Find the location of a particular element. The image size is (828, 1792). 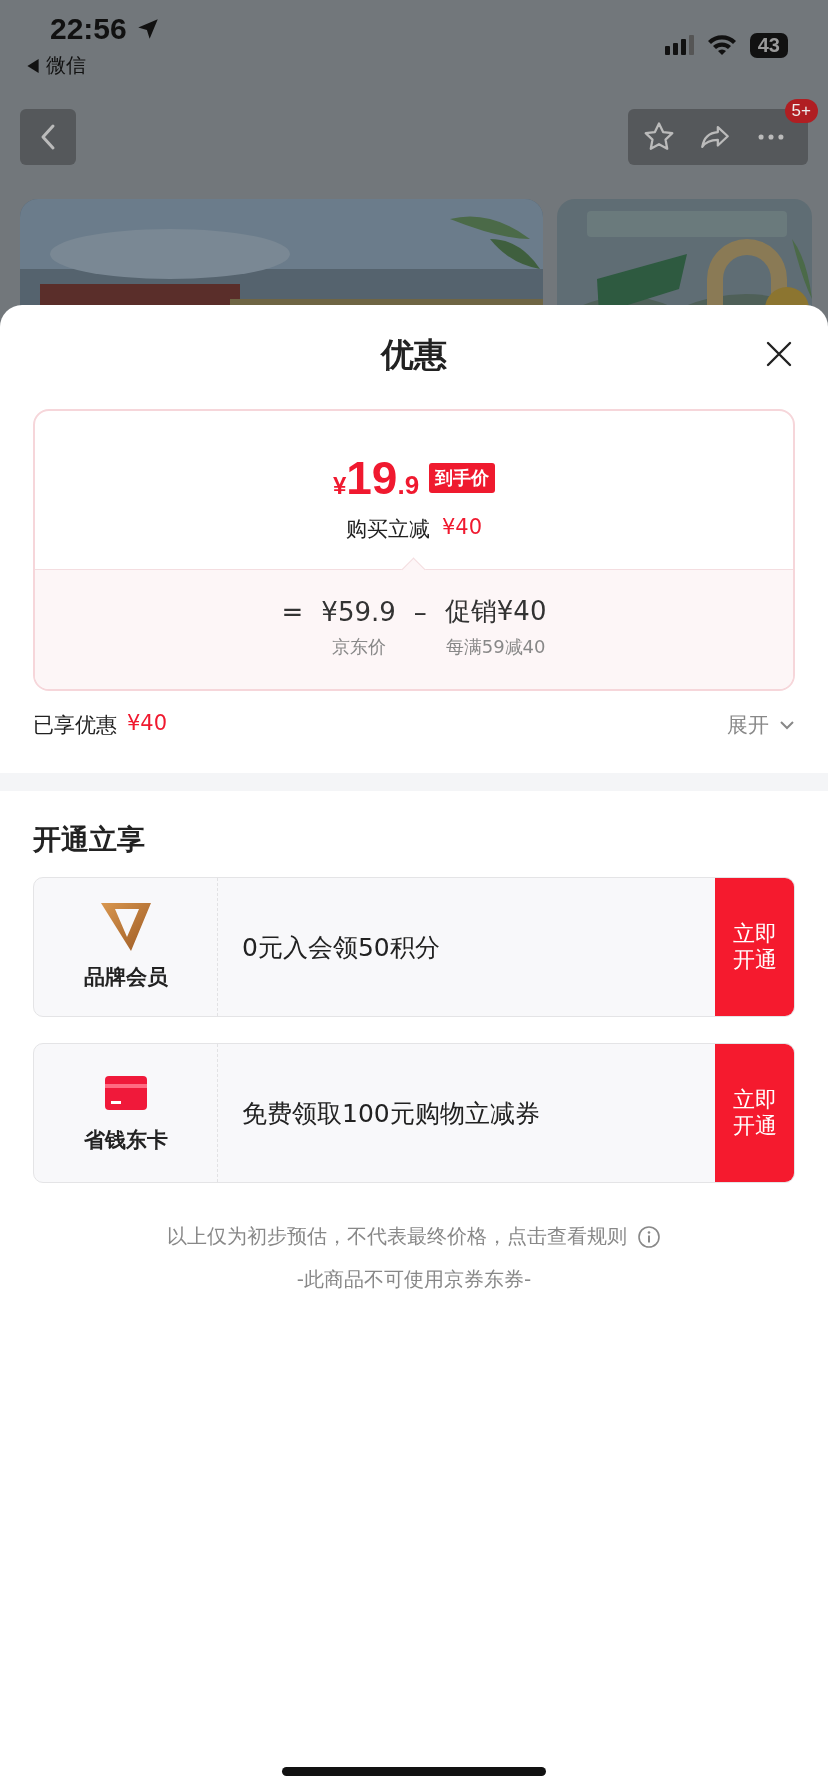

equals-sign: = is located at coordinates (292, 611).